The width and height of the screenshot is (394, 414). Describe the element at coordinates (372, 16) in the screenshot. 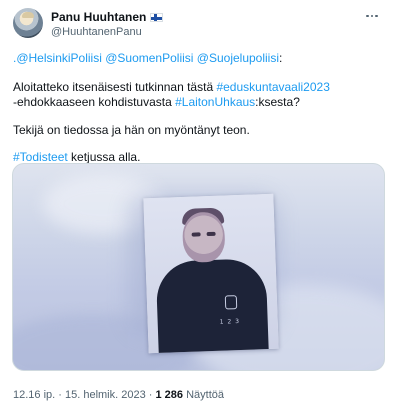

I see `more-options-icon` at that location.